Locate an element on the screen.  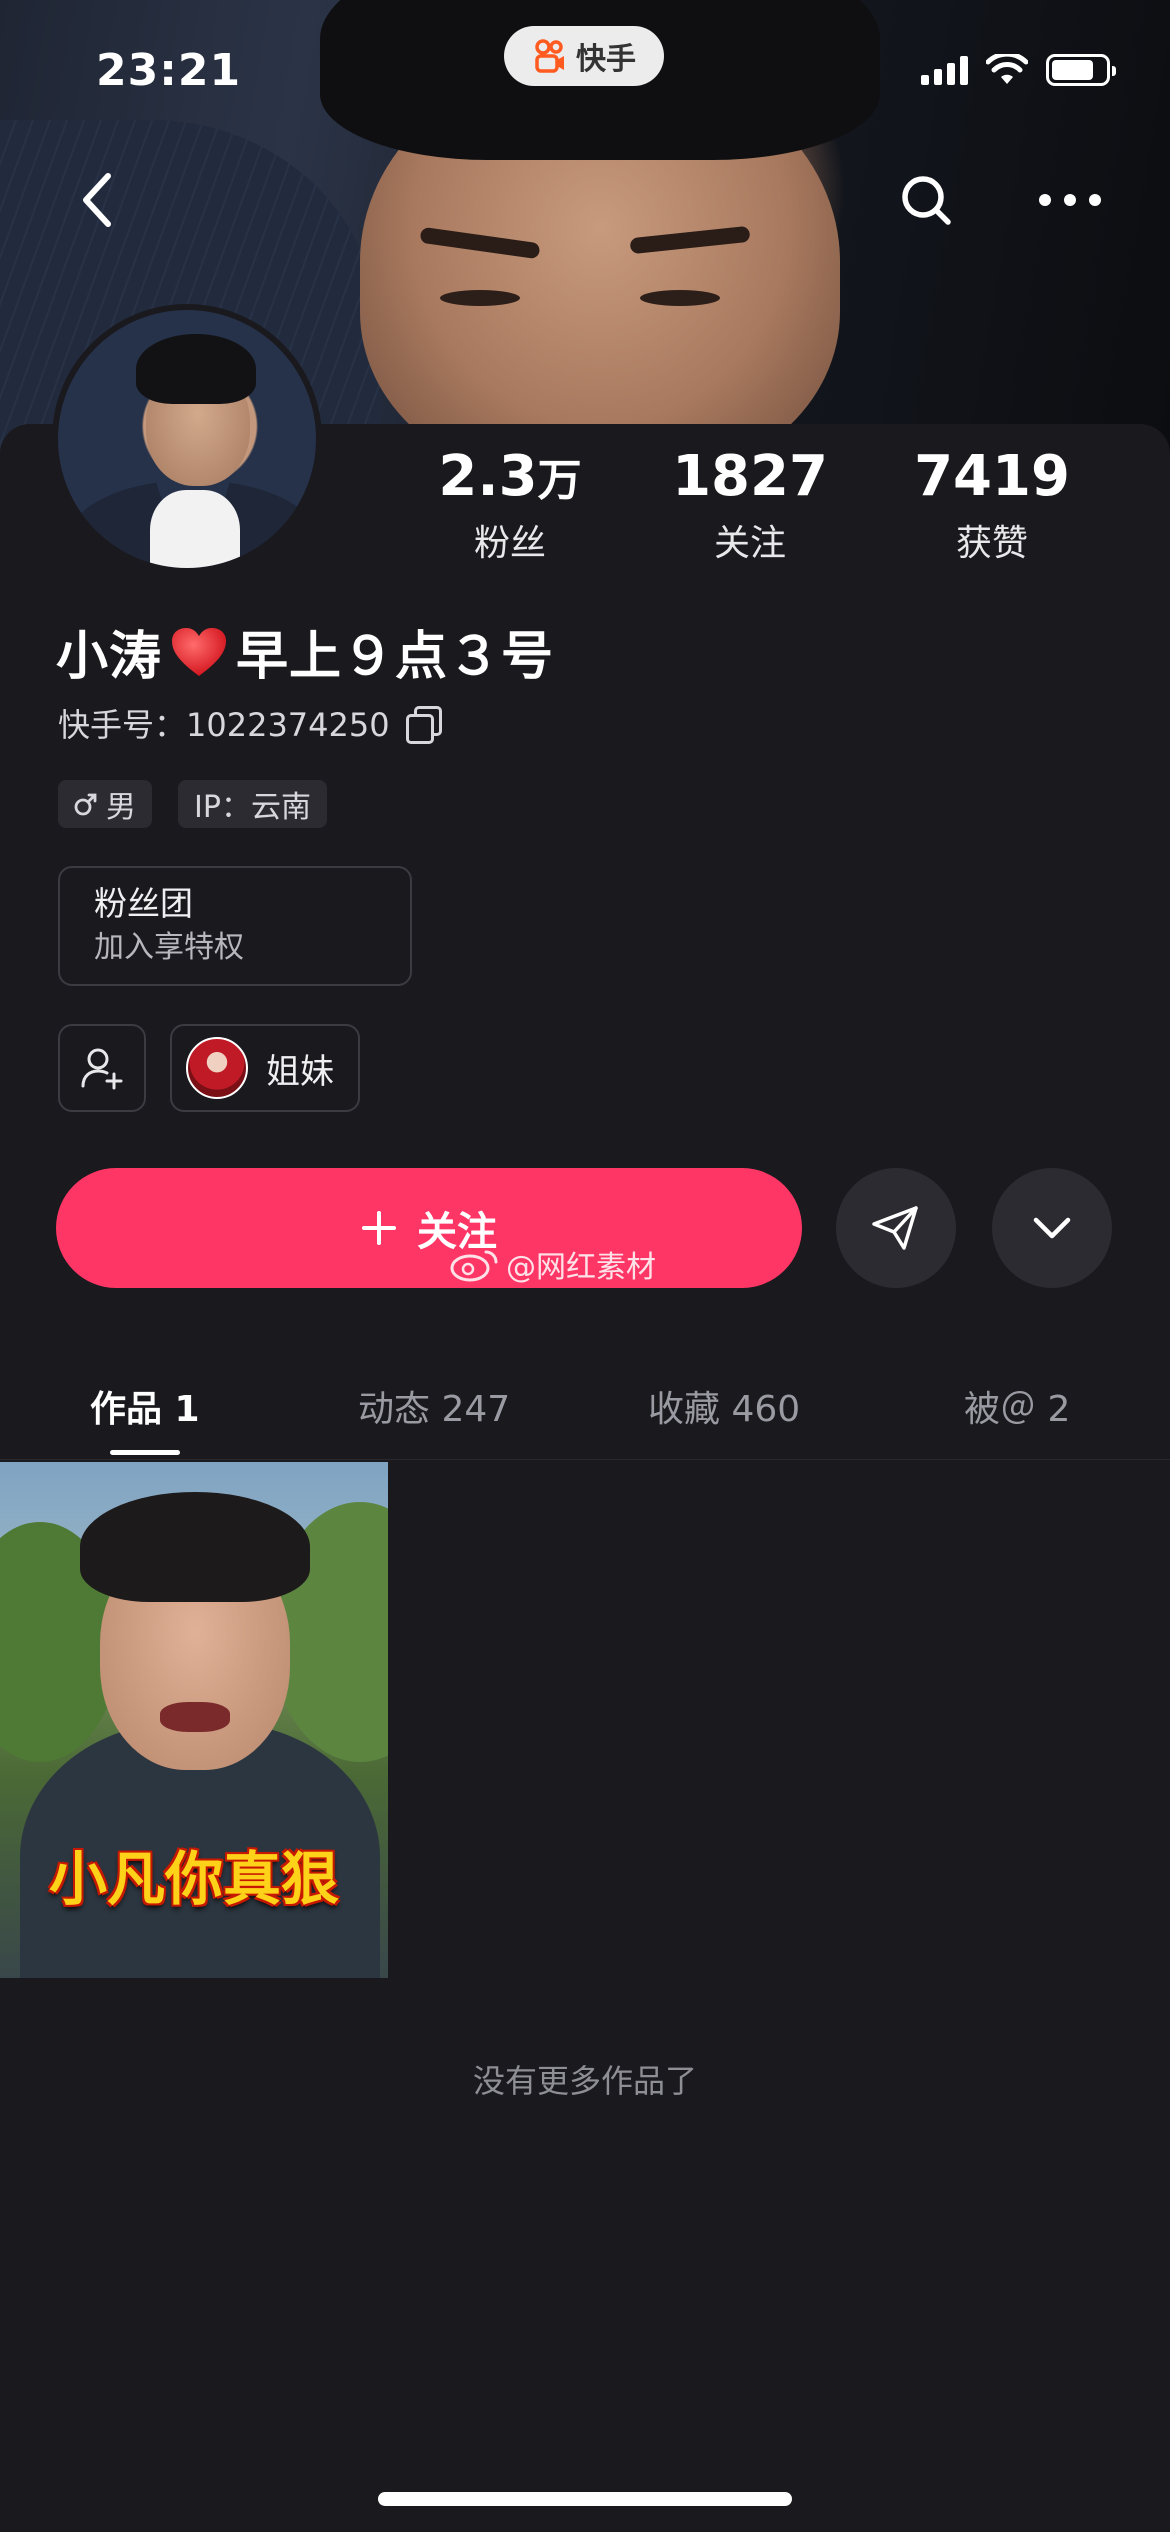
kuaishou-logo-icon is located at coordinates (549, 56).